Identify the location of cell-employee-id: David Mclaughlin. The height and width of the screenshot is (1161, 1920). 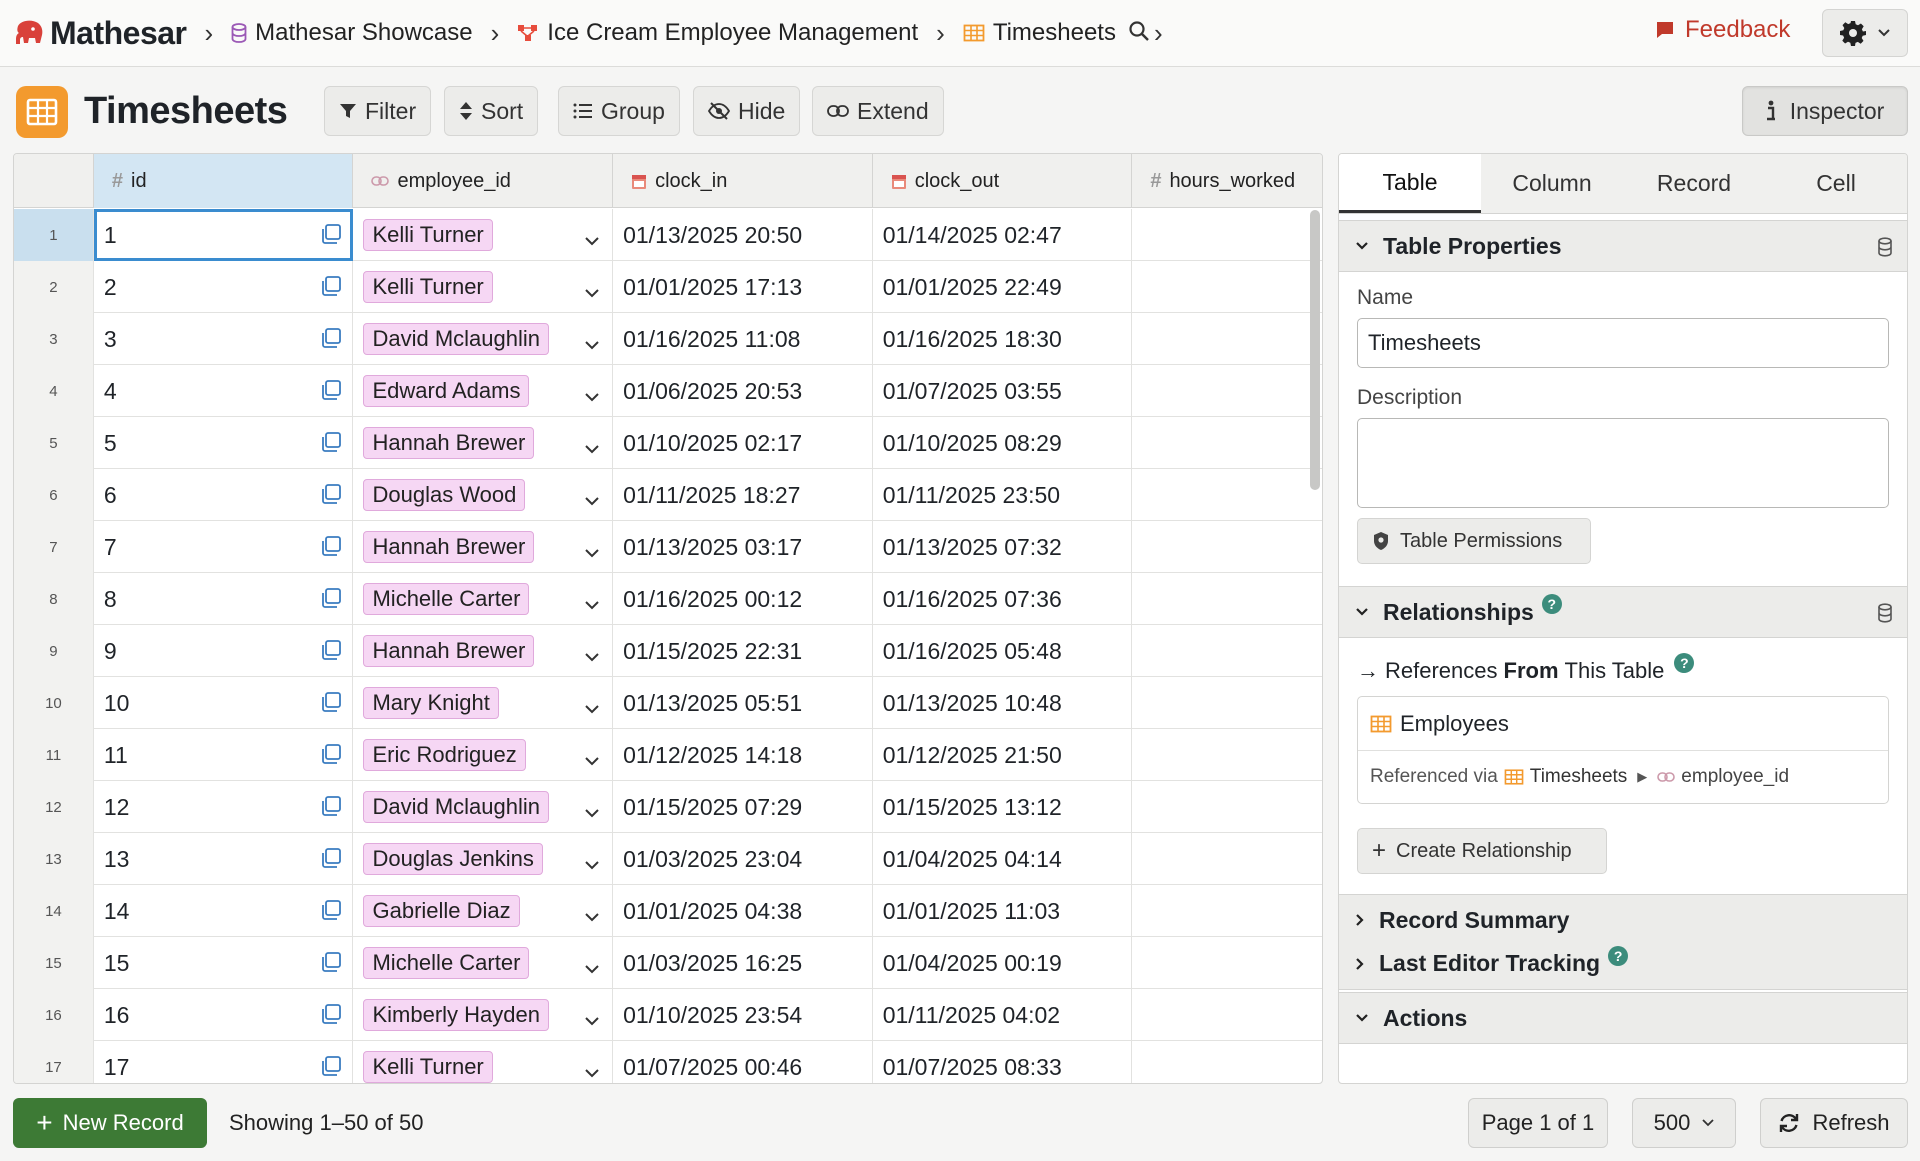
(483, 339).